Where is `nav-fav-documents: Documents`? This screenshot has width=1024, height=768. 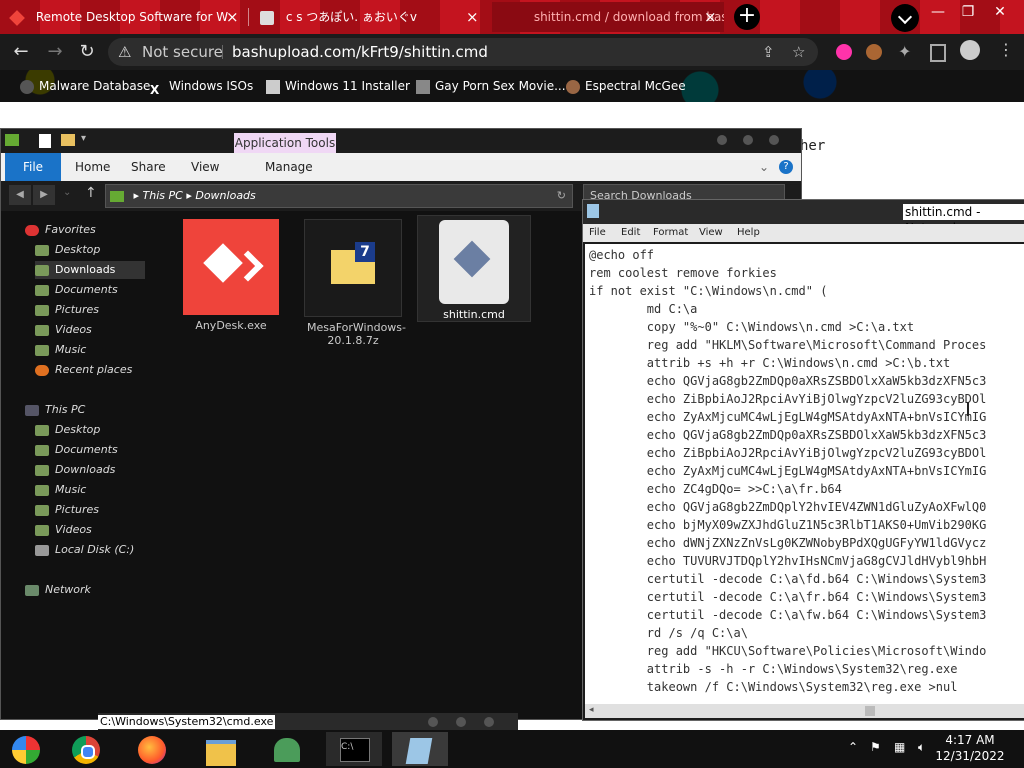
nav-fav-documents: Documents is located at coordinates (76, 290).